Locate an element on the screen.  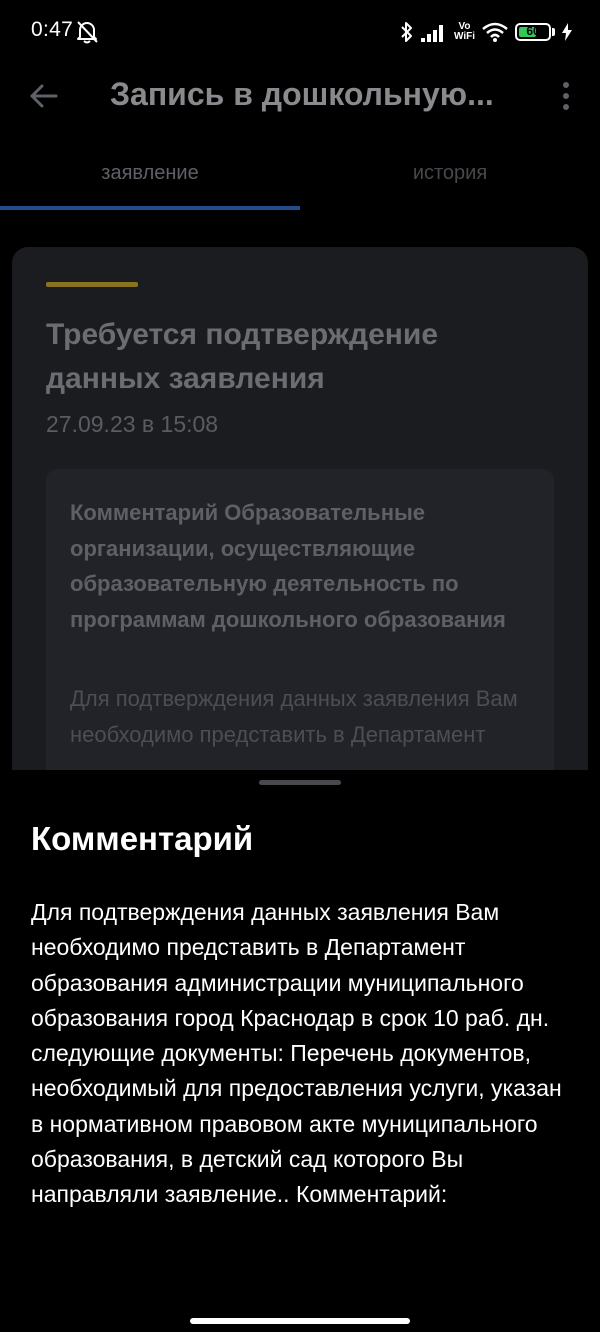
more-vert-icon is located at coordinates (566, 96).